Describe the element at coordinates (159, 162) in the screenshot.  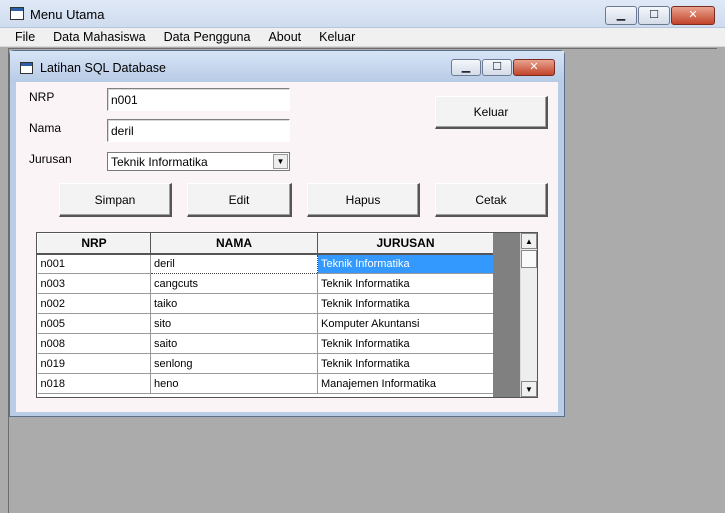
I see `jurusan-select-value: Teknik Informatika` at that location.